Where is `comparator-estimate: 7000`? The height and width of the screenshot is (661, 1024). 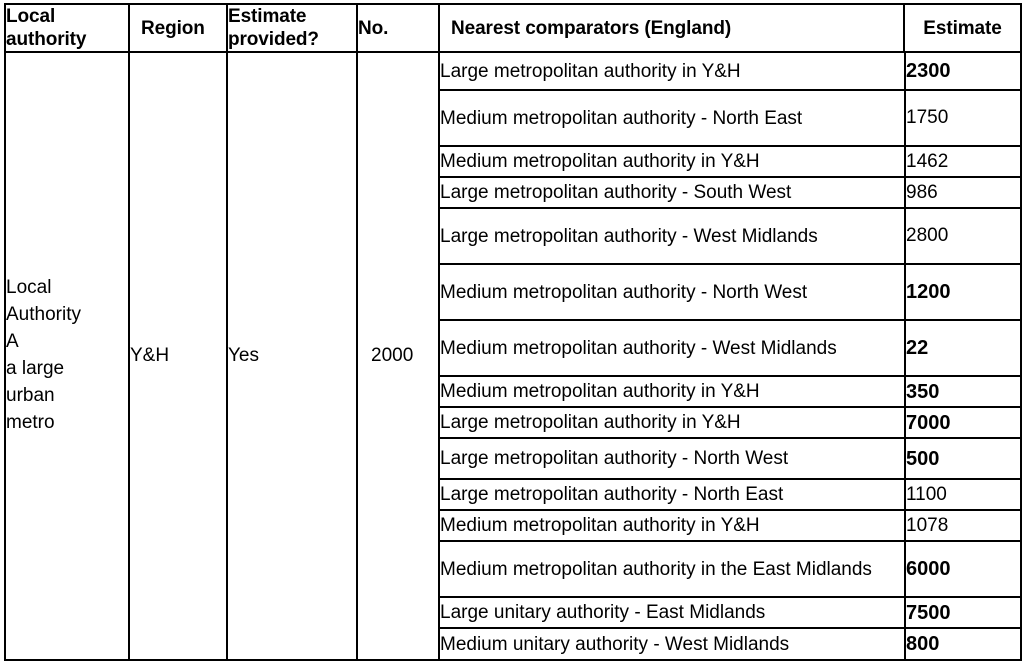
comparator-estimate: 7000 is located at coordinates (963, 423).